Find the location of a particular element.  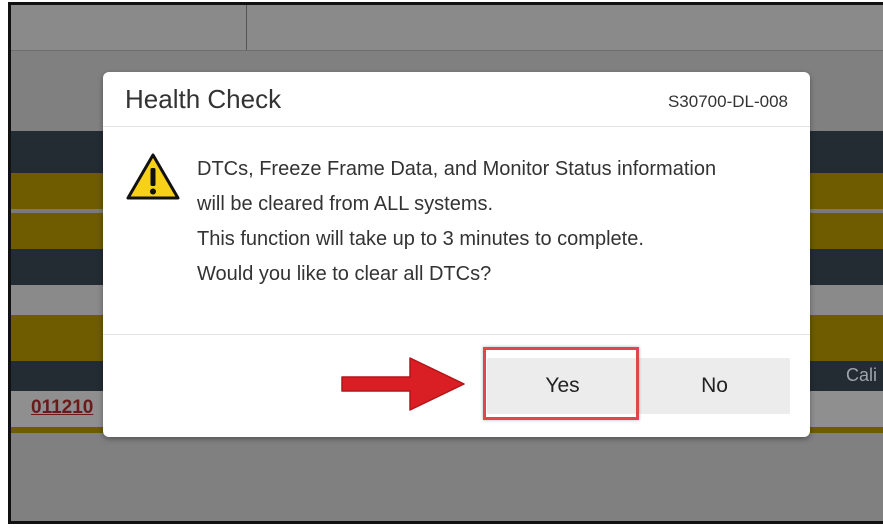

background-header-bar is located at coordinates (447, 28).